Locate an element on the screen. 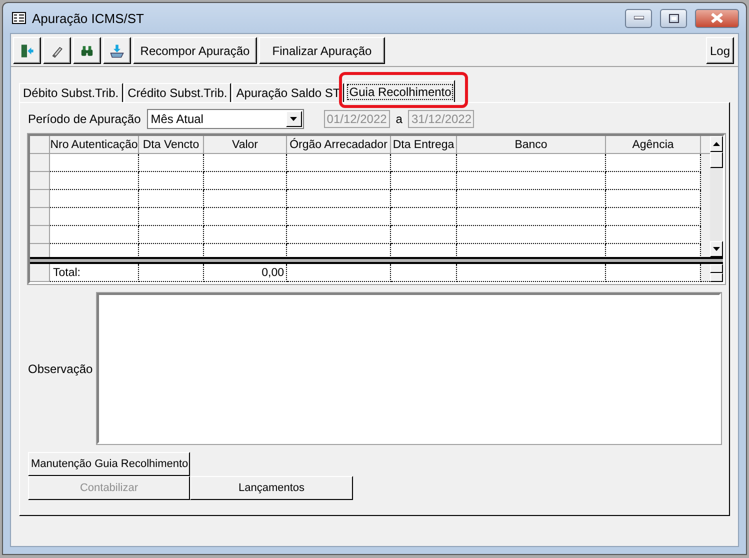 The height and width of the screenshot is (558, 749). toolbar-button: Finalizar Apuração is located at coordinates (322, 50).